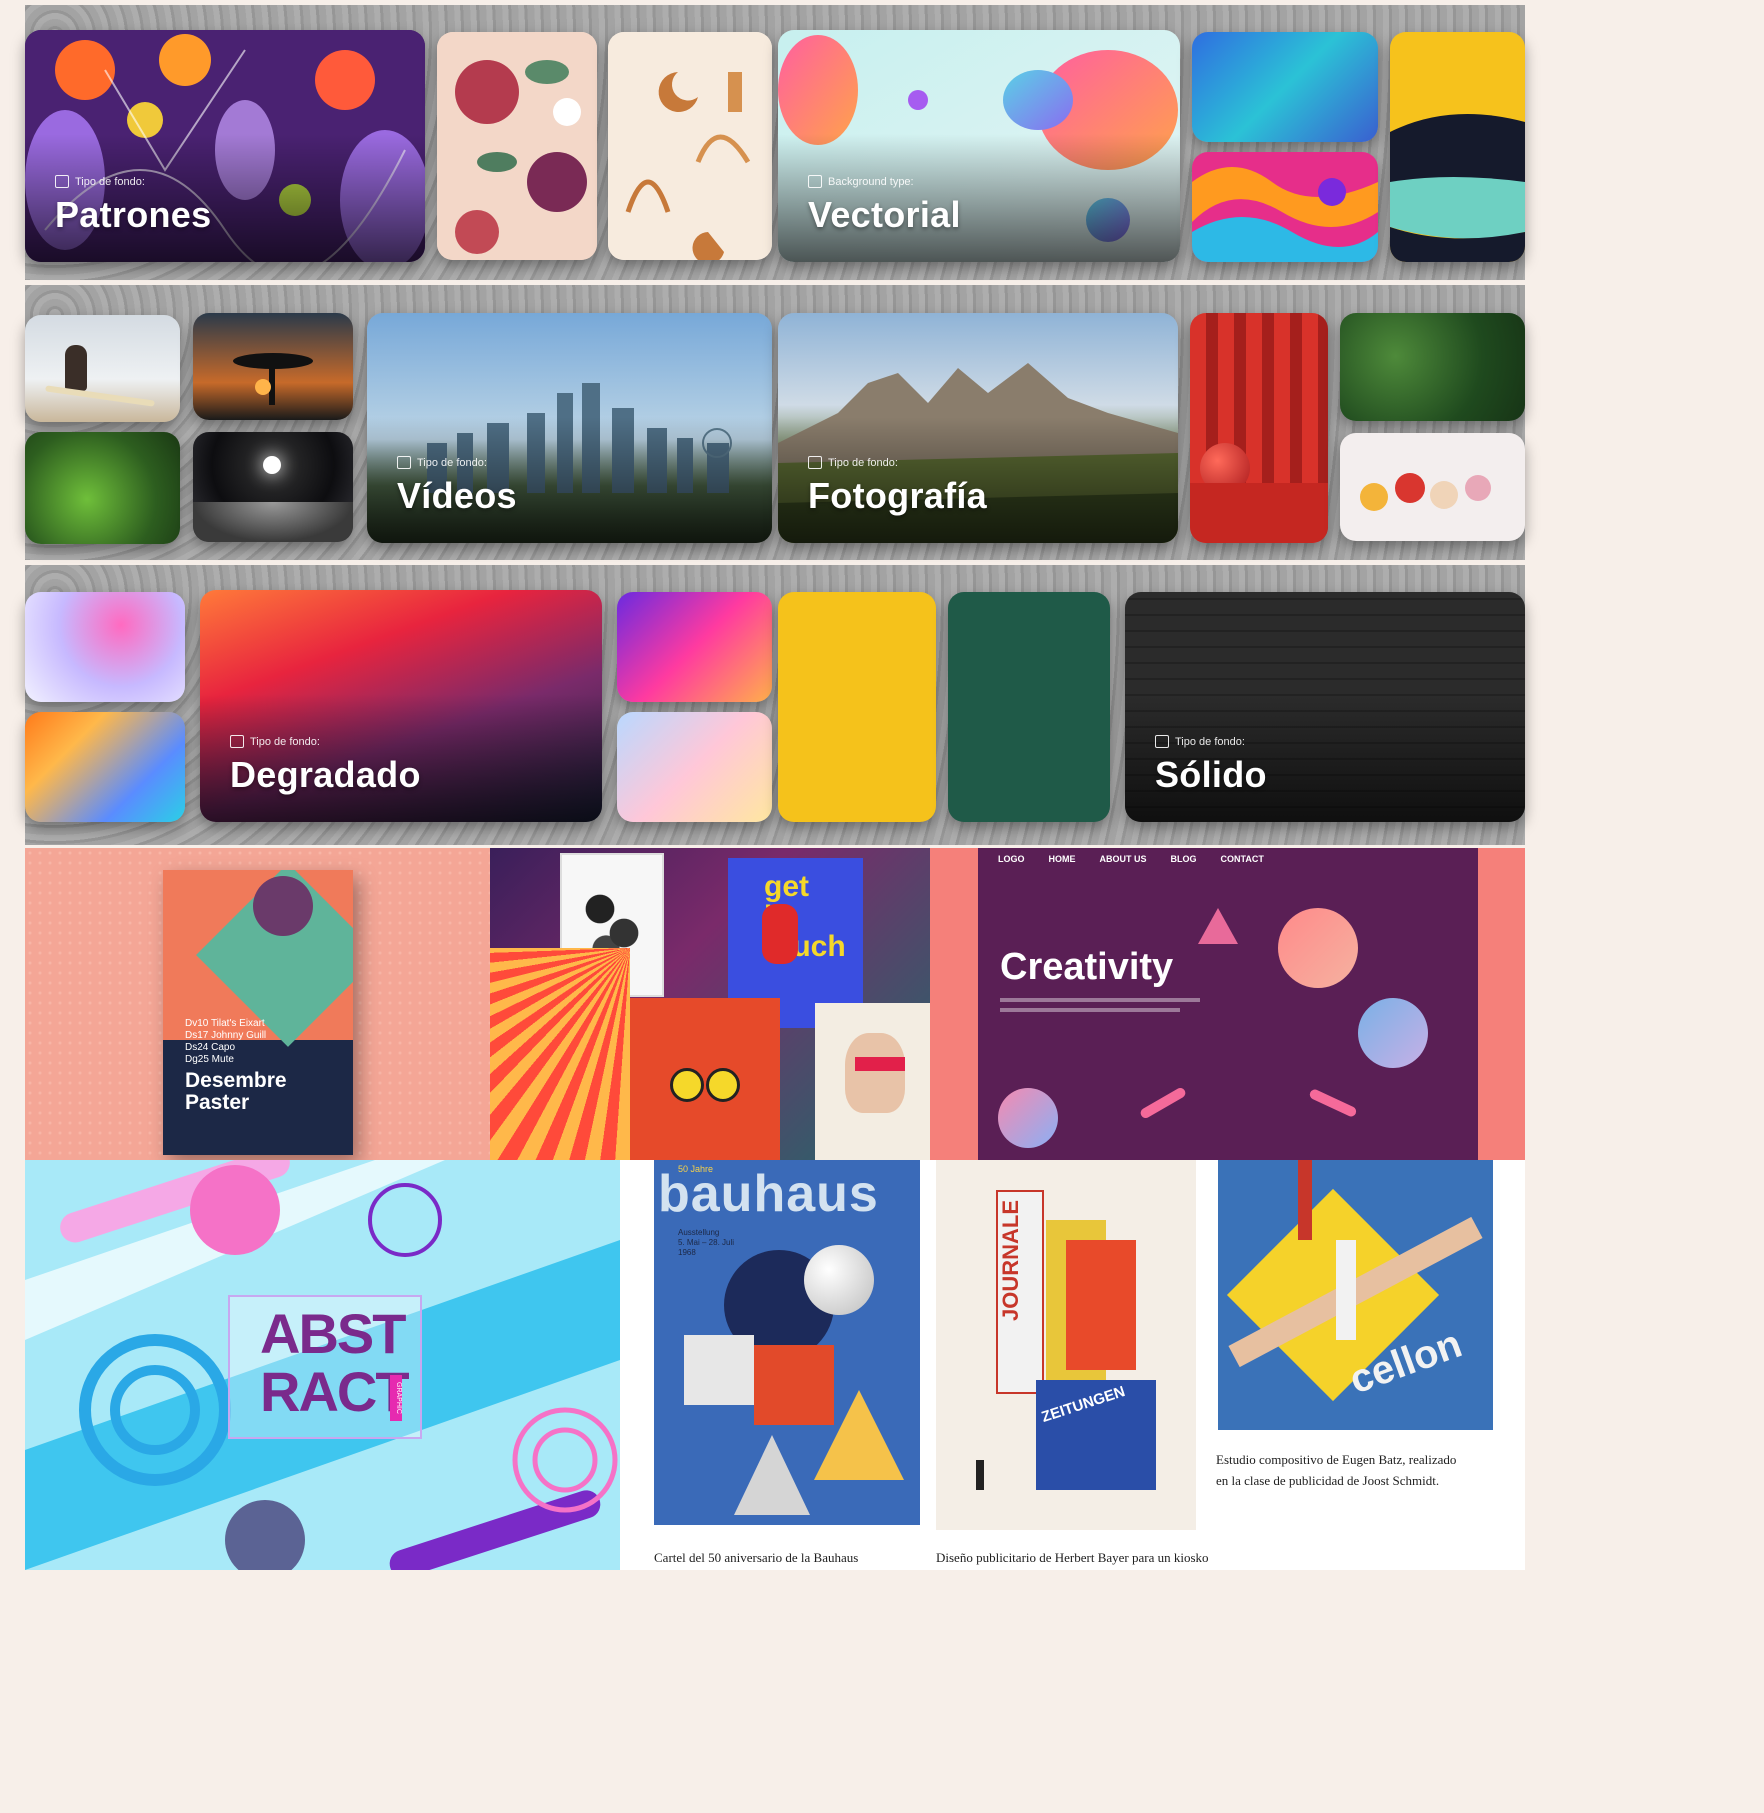  What do you see at coordinates (756, 1557) in the screenshot?
I see `bauhaus-caption: Cartel del 50 aniversario de la Bauhaus` at bounding box center [756, 1557].